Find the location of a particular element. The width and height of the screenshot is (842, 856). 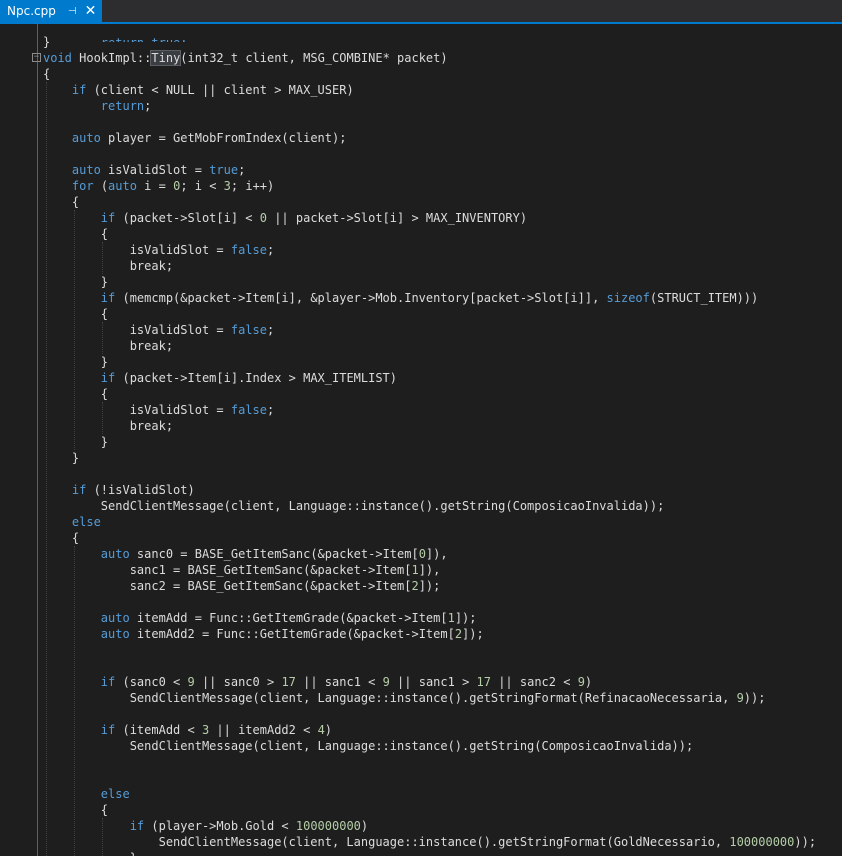

tab-title: Npc.cpp is located at coordinates (31, 11).